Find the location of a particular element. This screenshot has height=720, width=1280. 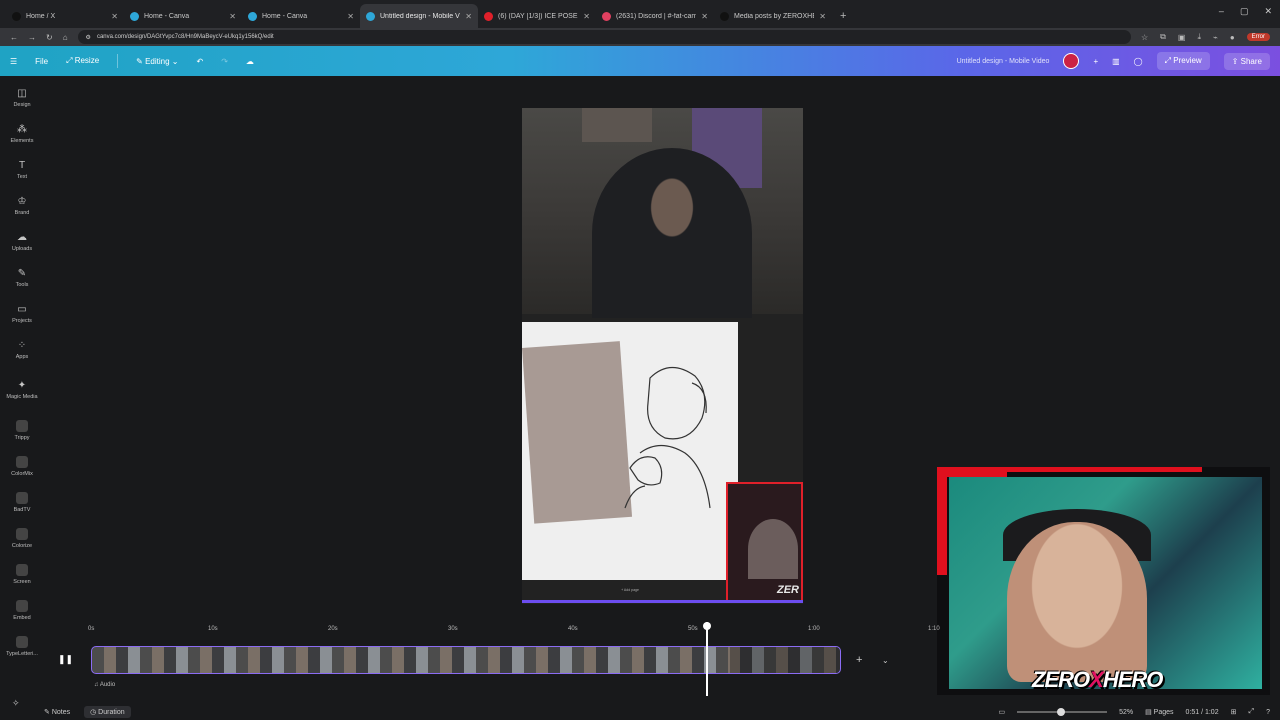

minimize-icon: – is located at coordinates (1221, 11).